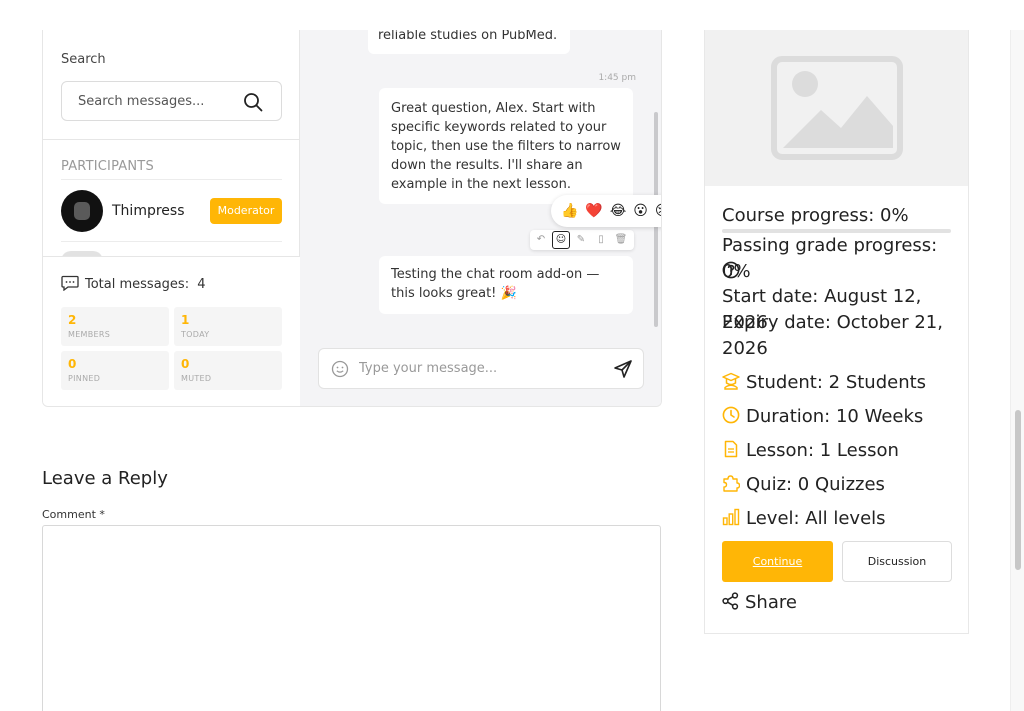  Describe the element at coordinates (771, 602) in the screenshot. I see `share-text: Share` at that location.